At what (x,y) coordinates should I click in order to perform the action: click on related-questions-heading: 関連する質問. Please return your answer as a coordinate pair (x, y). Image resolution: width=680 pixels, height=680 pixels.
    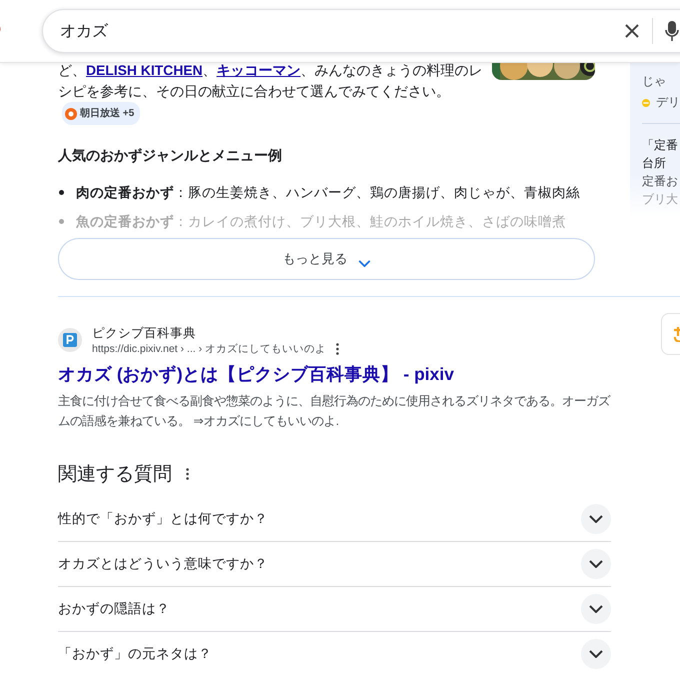
    Looking at the image, I should click on (115, 474).